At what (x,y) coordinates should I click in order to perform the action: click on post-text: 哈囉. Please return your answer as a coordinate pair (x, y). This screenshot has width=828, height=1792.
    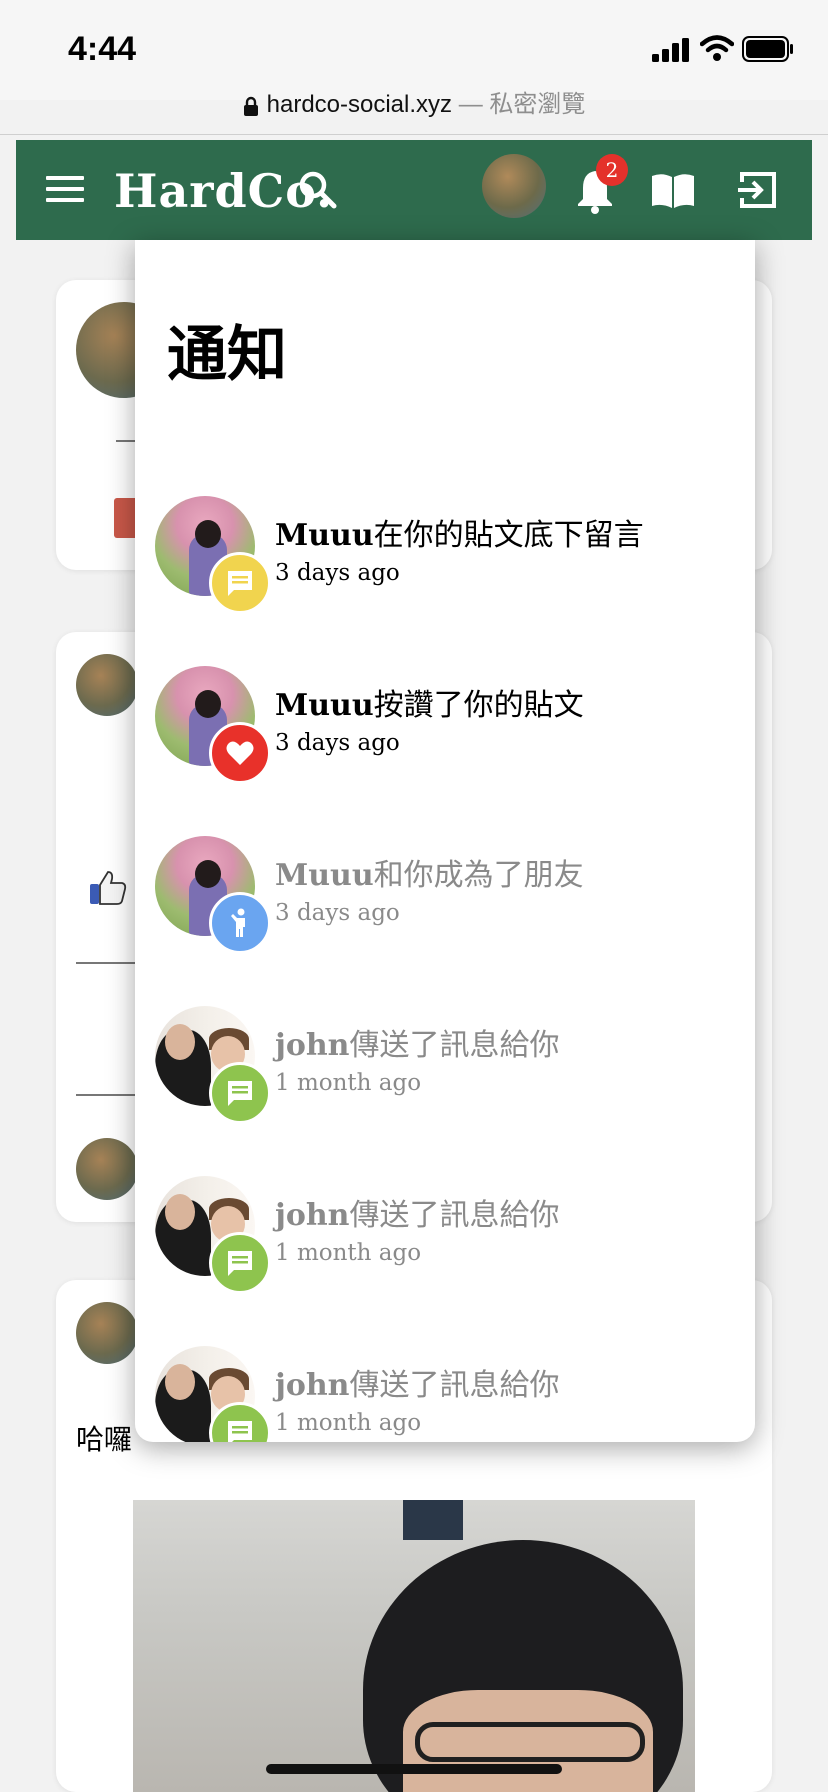
    Looking at the image, I should click on (104, 1439).